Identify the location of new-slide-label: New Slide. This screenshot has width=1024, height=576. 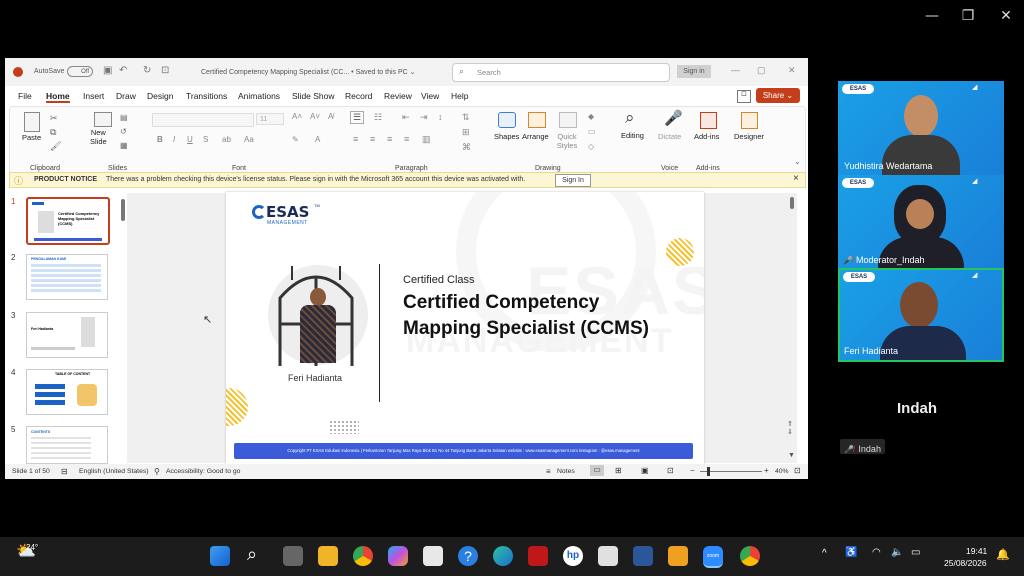
(98, 137).